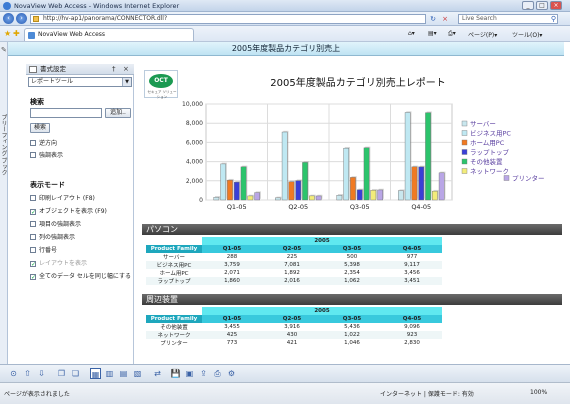 This screenshot has height=404, width=570. Describe the element at coordinates (95, 373) in the screenshot. I see `grid-view-icon: ▦` at that location.